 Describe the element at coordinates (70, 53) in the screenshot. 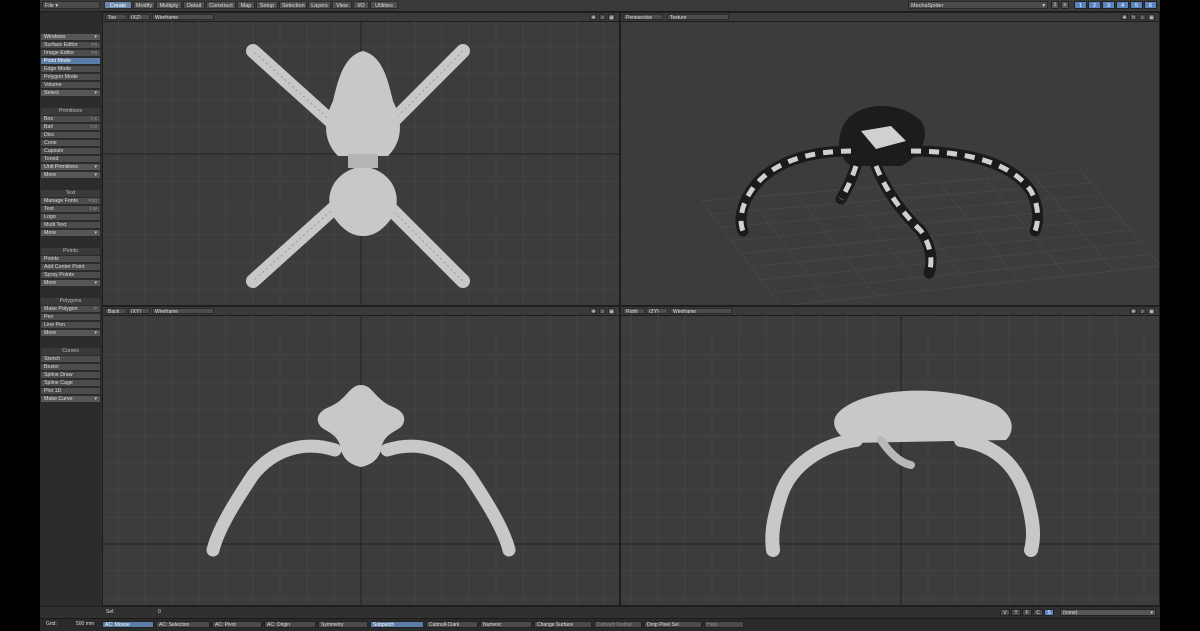

I see `tool-image-editor-button: Image Editor F6` at that location.